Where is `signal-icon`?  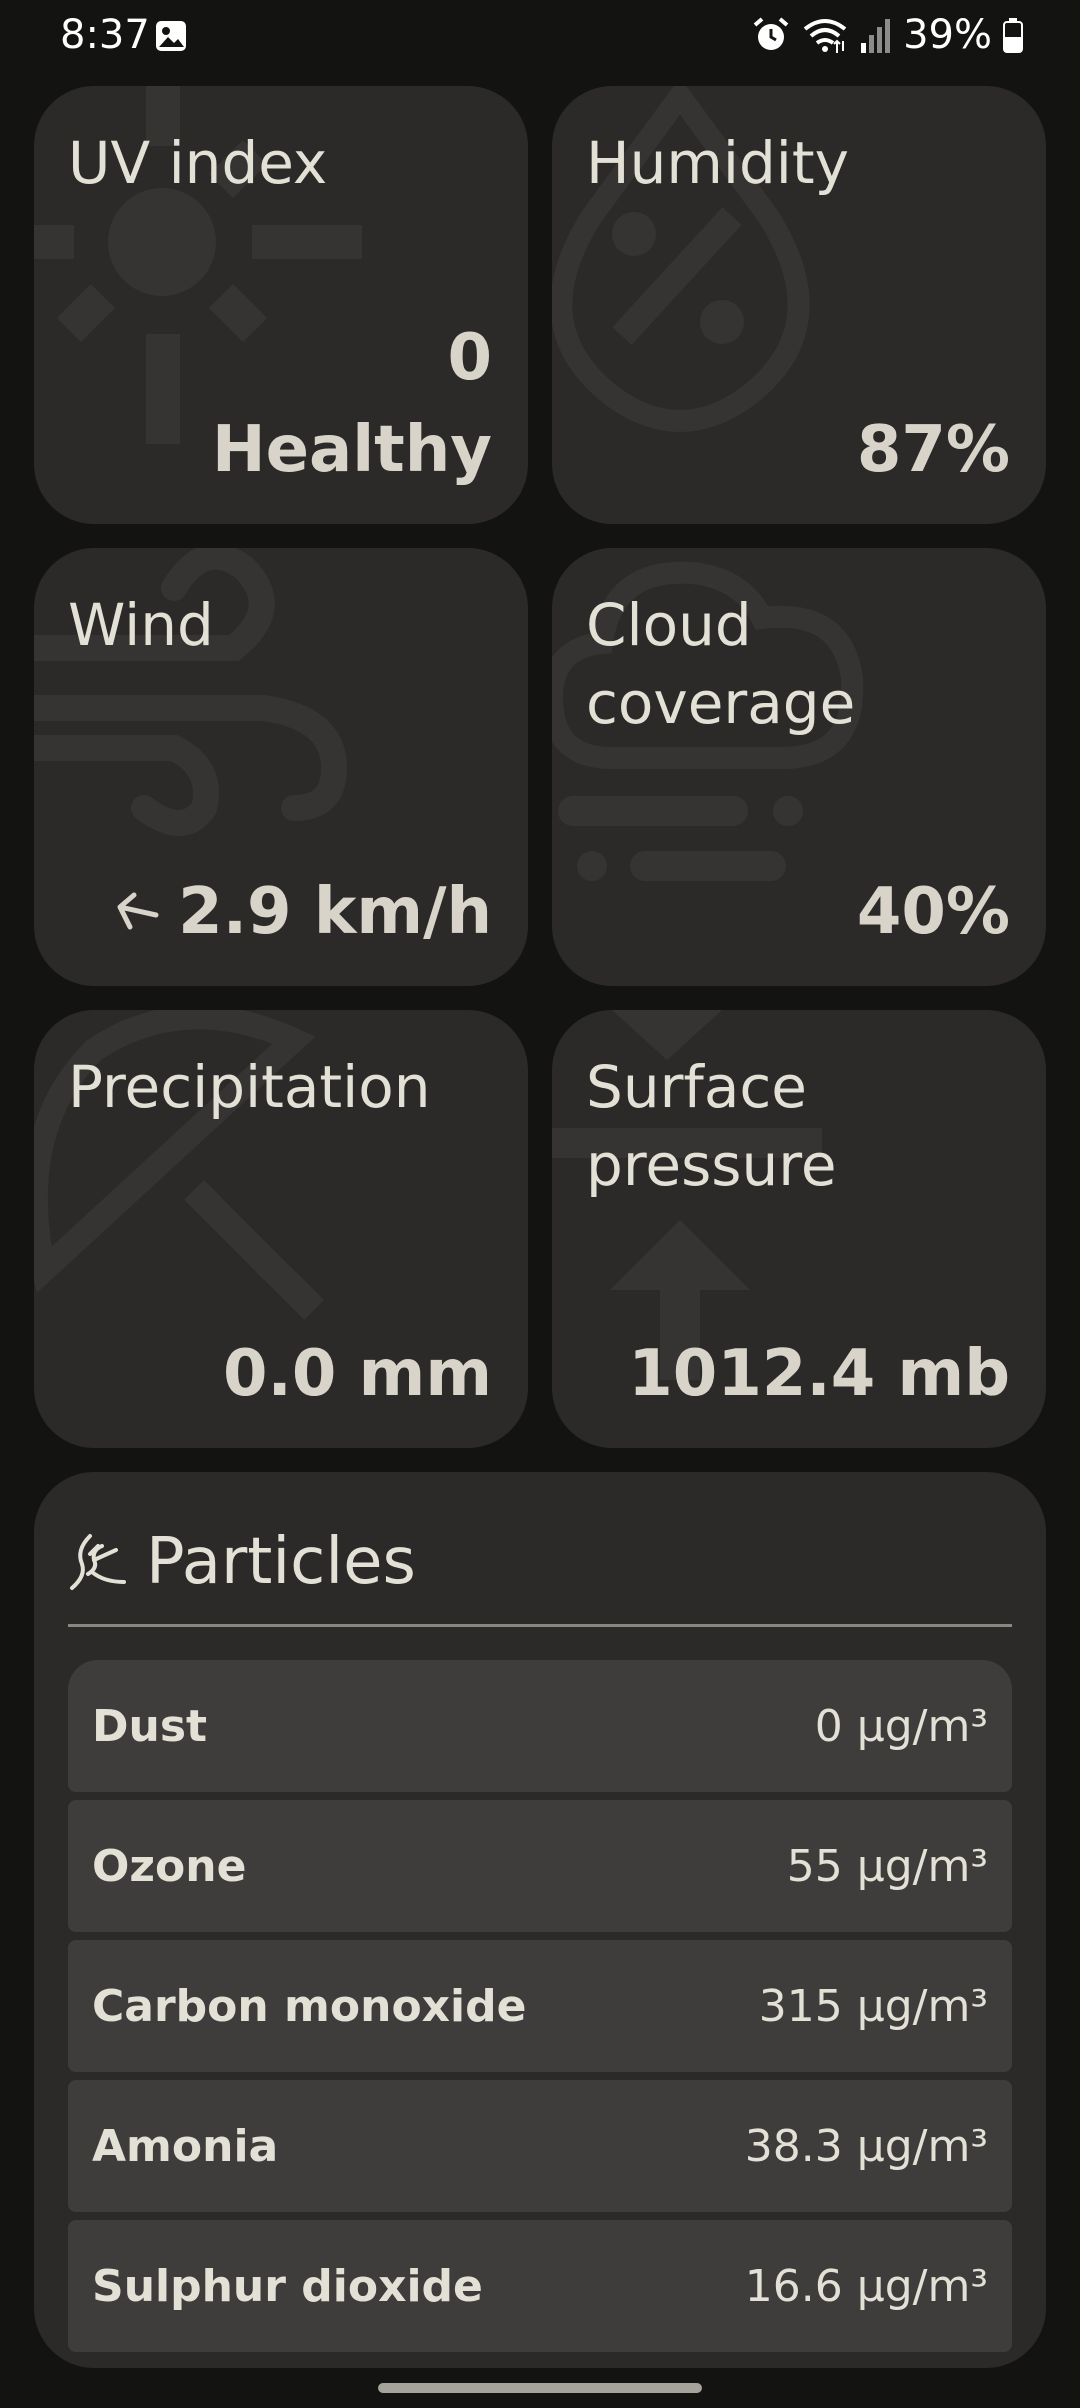
signal-icon is located at coordinates (876, 36).